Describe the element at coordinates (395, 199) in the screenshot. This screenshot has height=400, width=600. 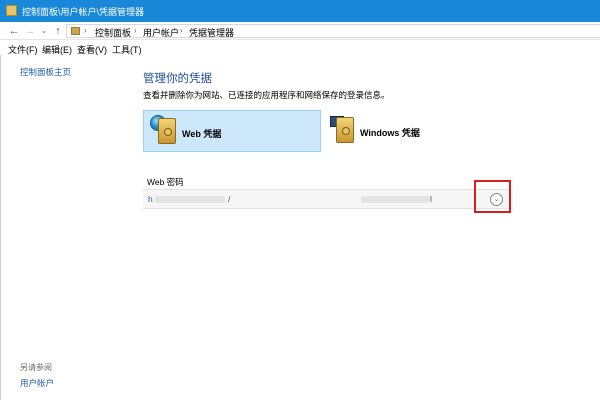
I see `redacted-username` at that location.